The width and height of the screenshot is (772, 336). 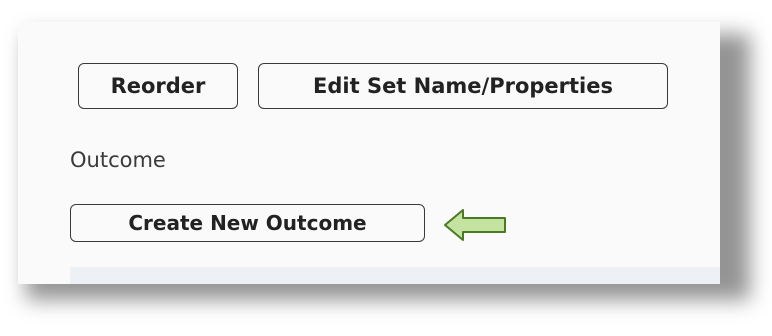 What do you see at coordinates (118, 160) in the screenshot?
I see `outcome-section-label: Outcome` at bounding box center [118, 160].